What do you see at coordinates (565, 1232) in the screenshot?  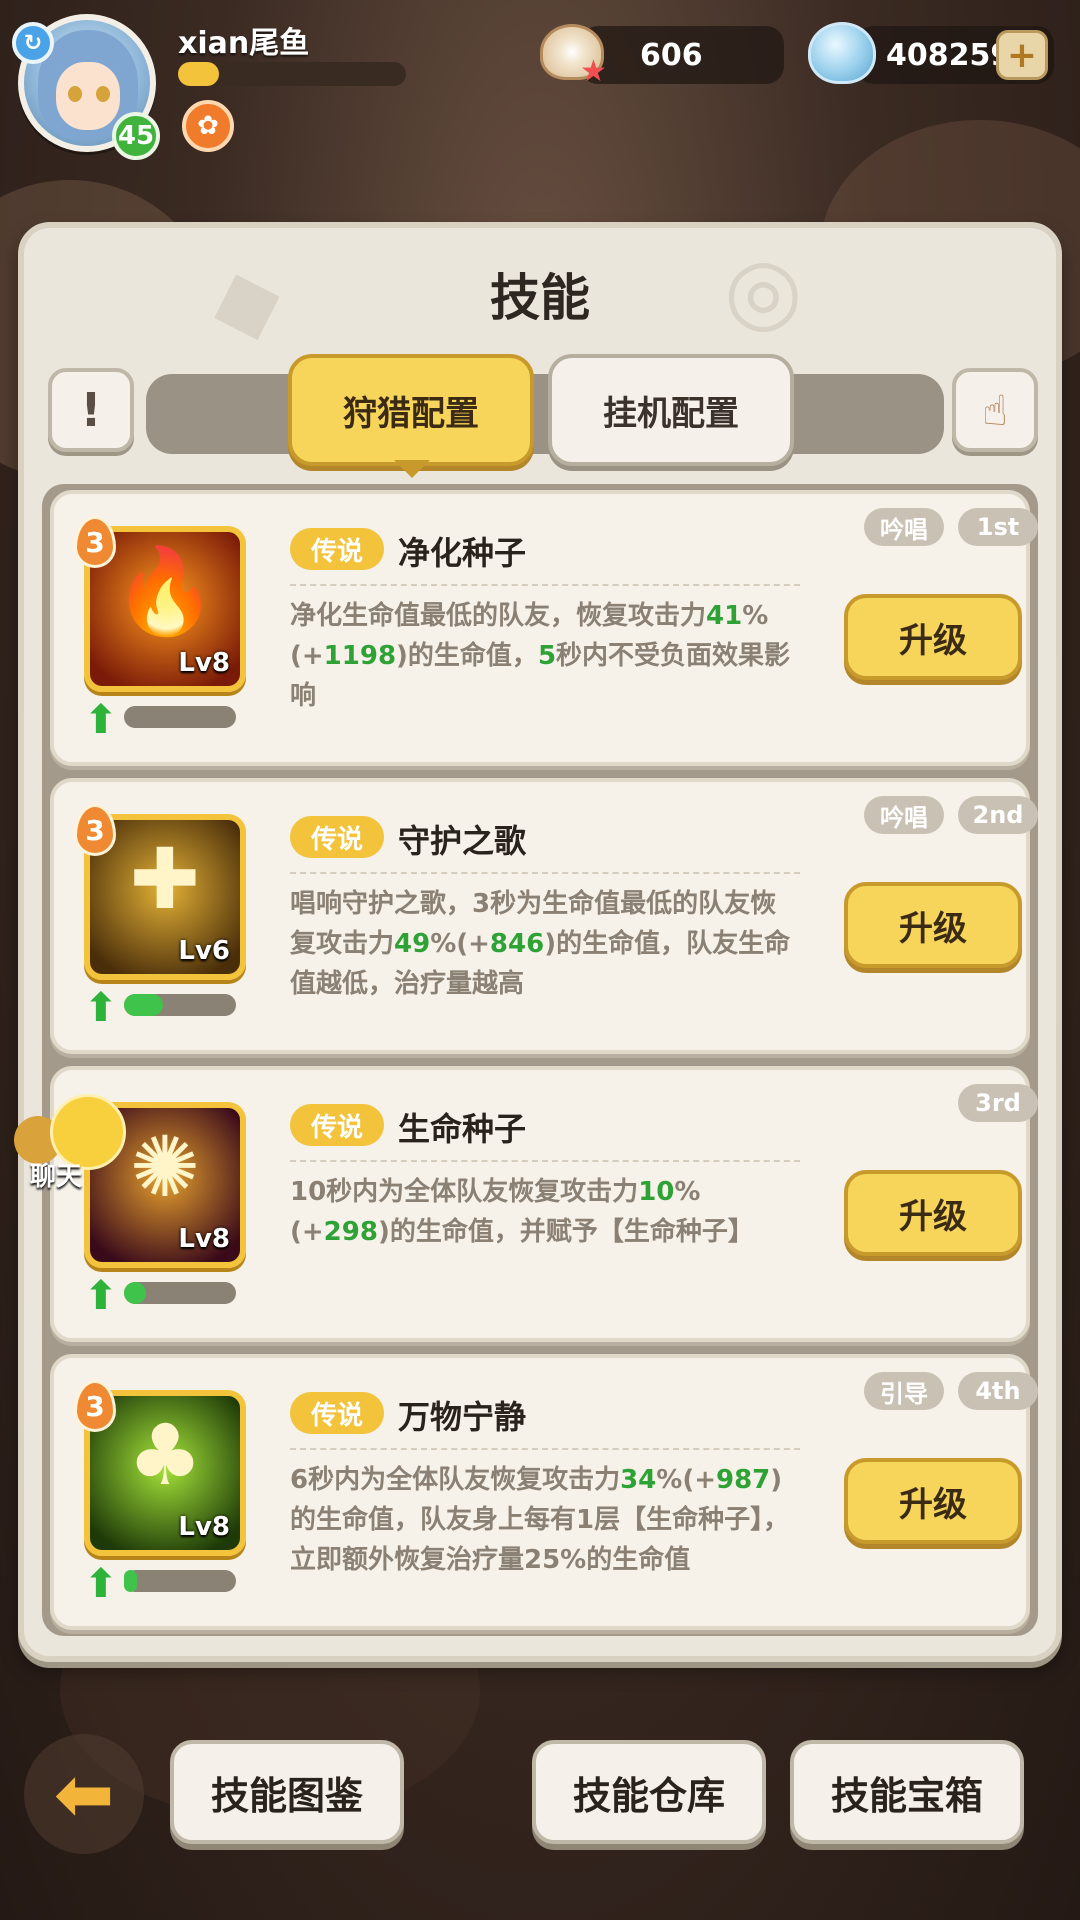 I see `description-segment: )的生命值，并赋予【生命种子】` at bounding box center [565, 1232].